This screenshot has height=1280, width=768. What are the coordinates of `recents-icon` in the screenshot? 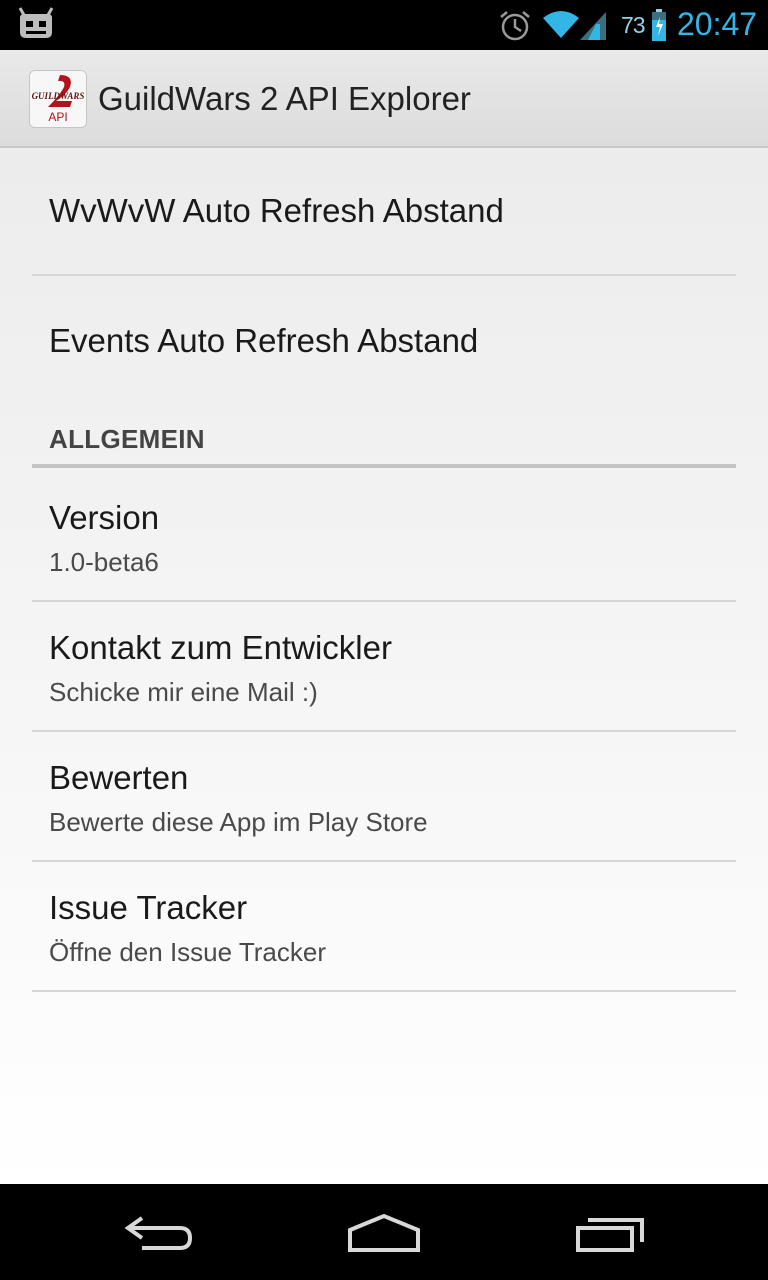 It's located at (611, 1234).